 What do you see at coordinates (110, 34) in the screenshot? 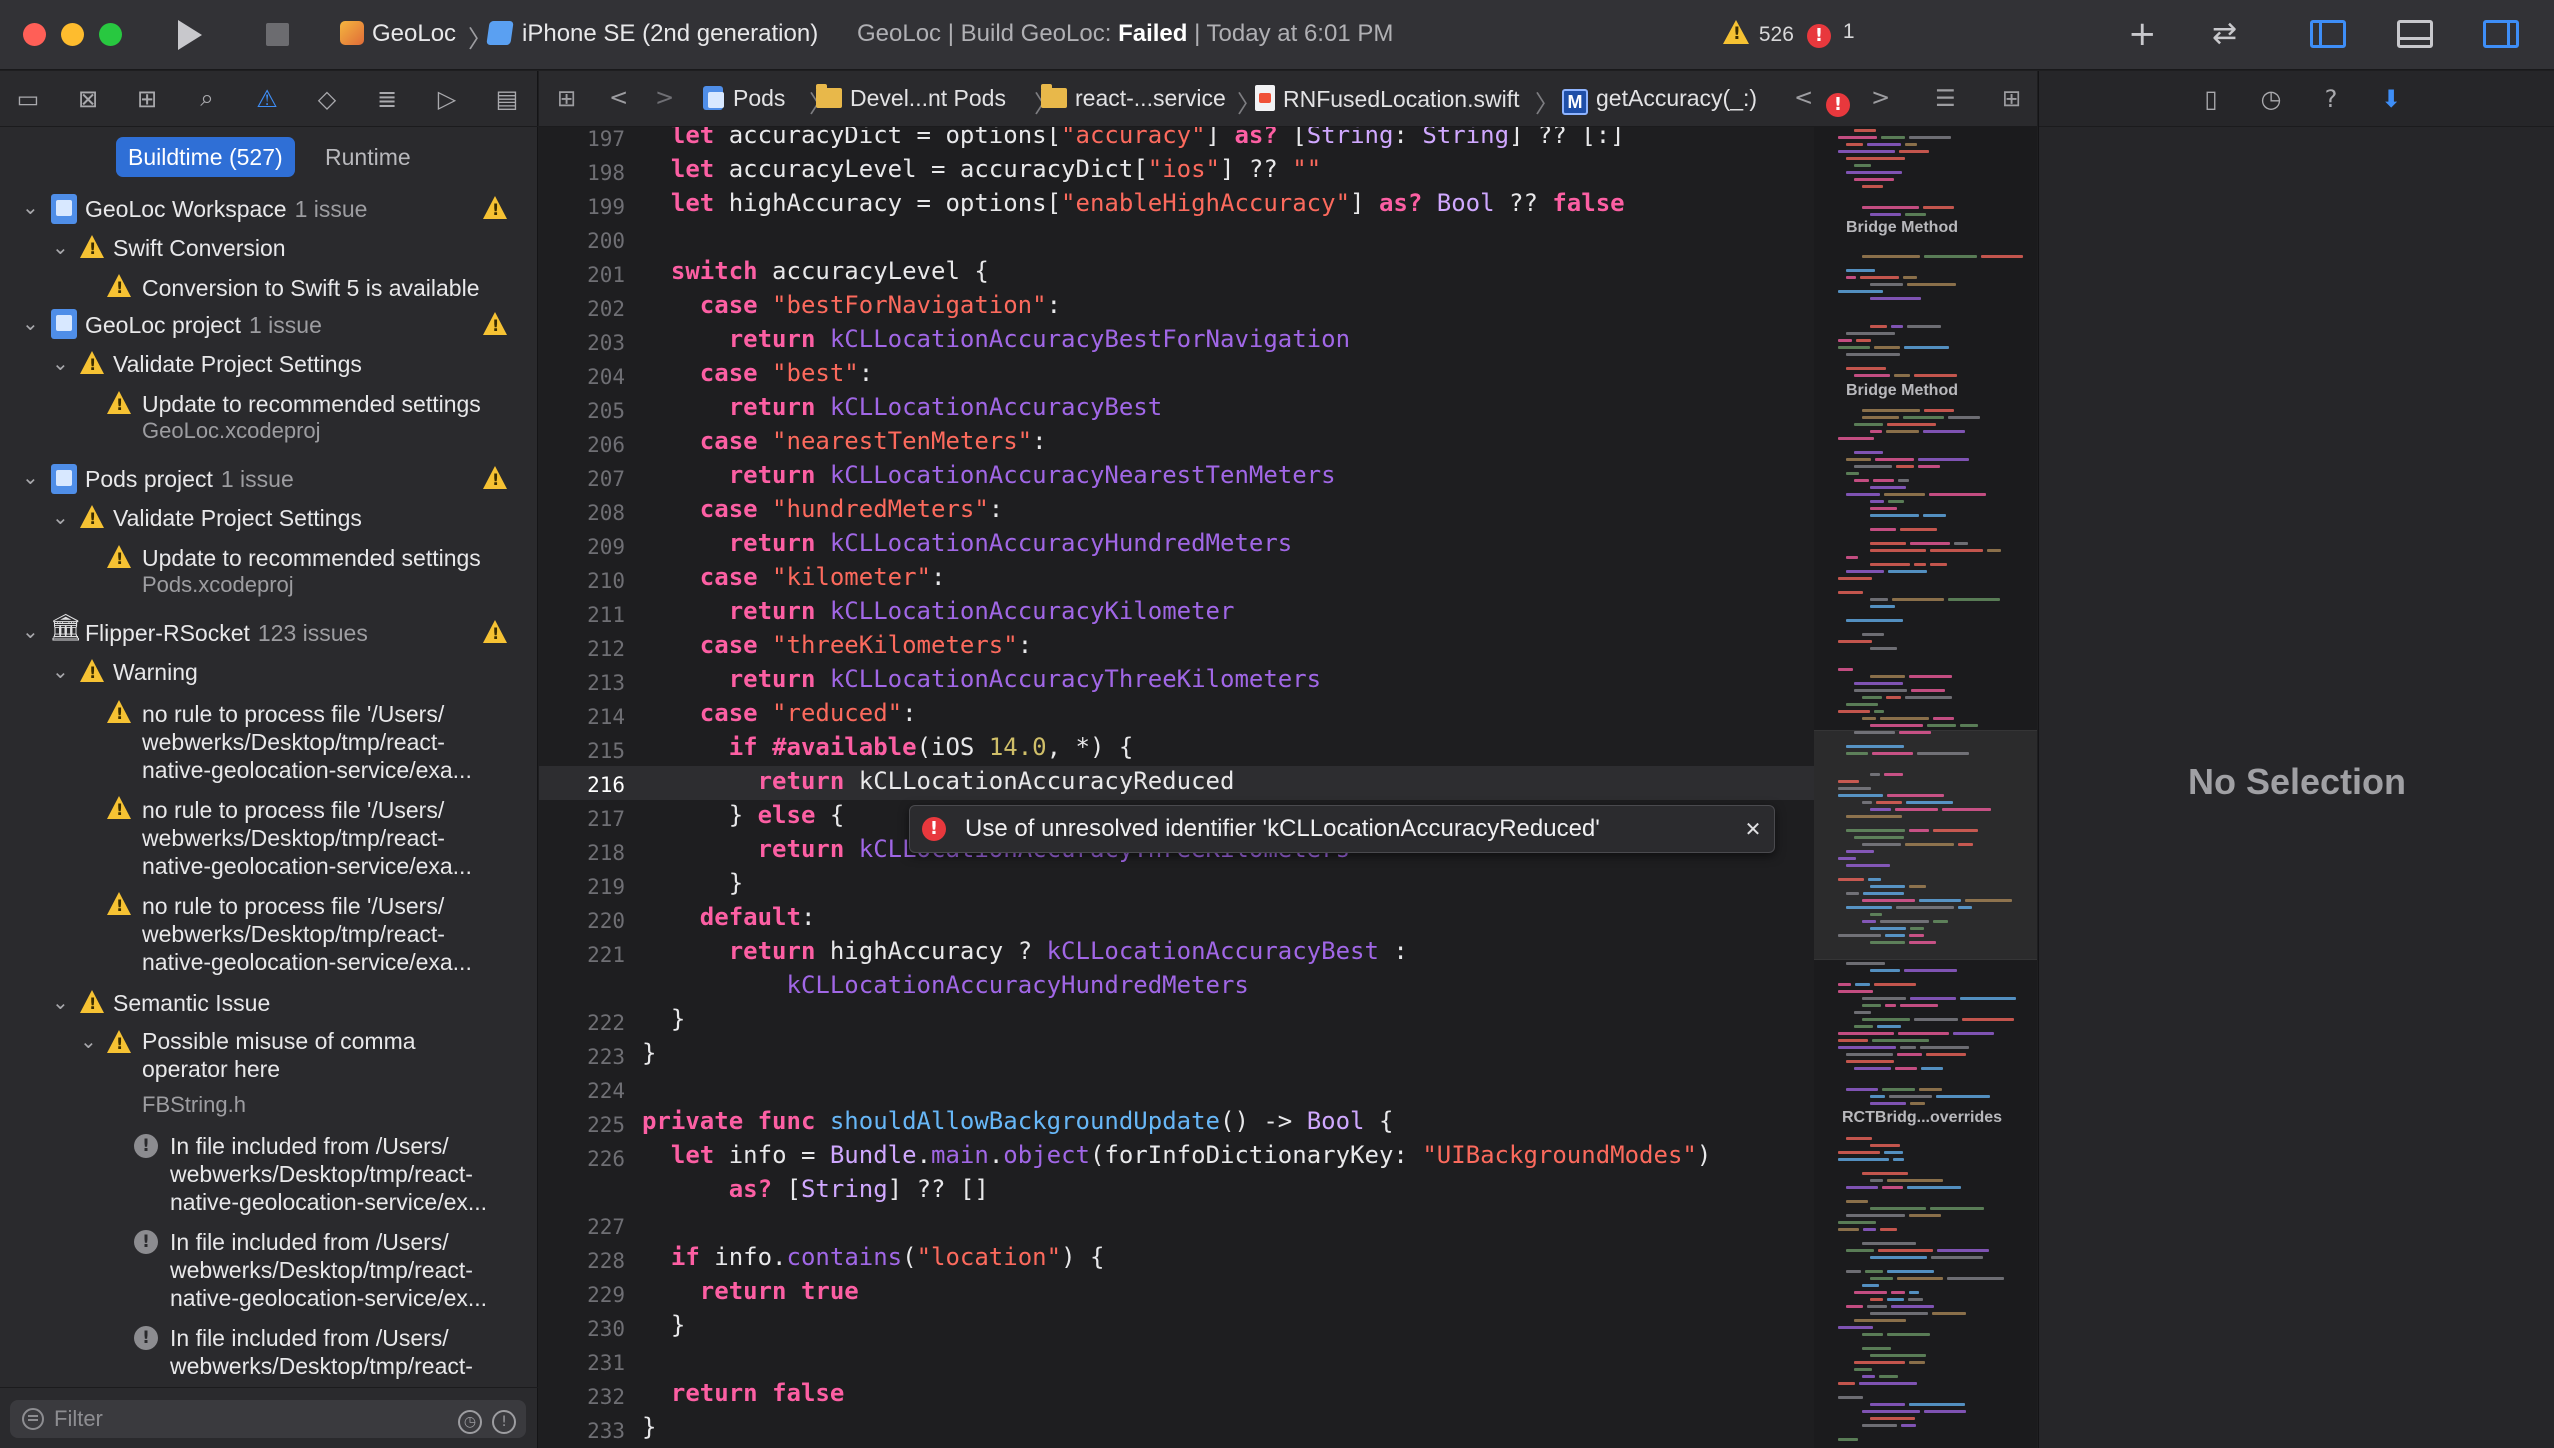
I see `zoom-window-button` at bounding box center [110, 34].